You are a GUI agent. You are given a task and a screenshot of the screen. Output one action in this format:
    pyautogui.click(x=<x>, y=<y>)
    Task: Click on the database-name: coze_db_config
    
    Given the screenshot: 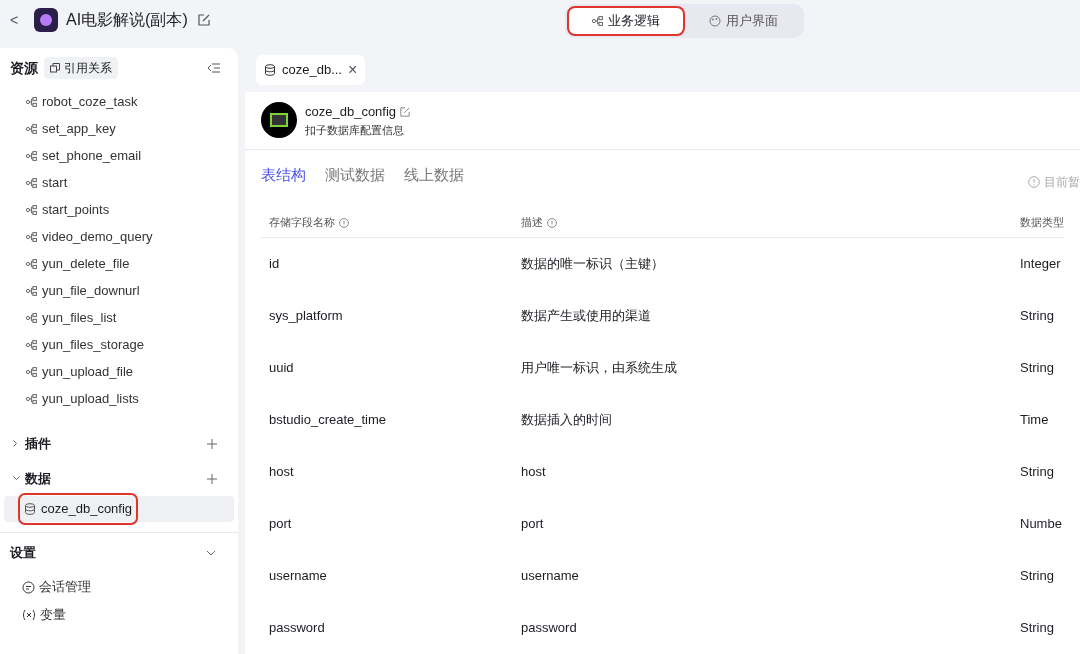 What is the action you would take?
    pyautogui.click(x=351, y=112)
    